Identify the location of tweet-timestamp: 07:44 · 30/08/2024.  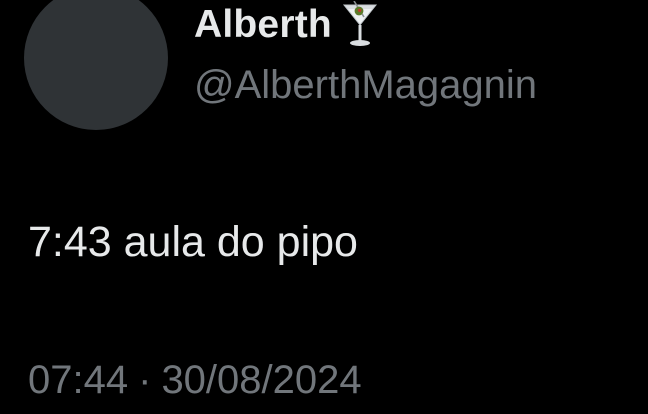
(195, 380).